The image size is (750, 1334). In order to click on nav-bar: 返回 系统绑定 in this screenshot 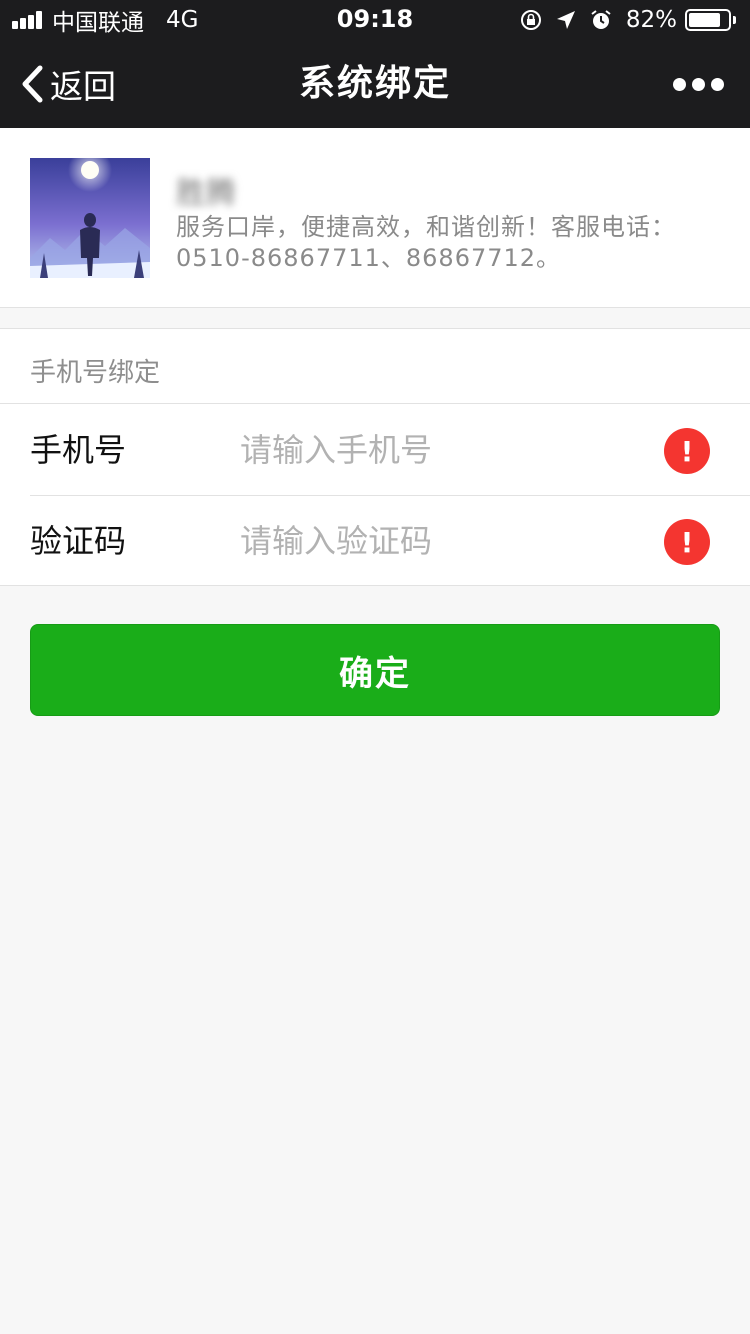, I will do `click(375, 84)`.